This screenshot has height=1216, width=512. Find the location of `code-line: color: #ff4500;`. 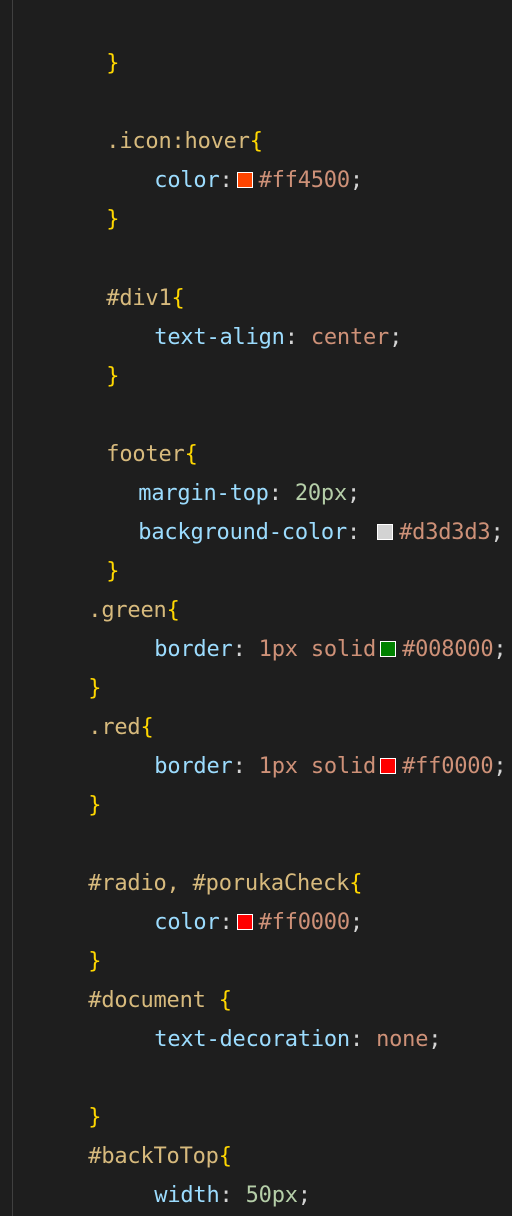

code-line: color: #ff4500; is located at coordinates (219, 155).